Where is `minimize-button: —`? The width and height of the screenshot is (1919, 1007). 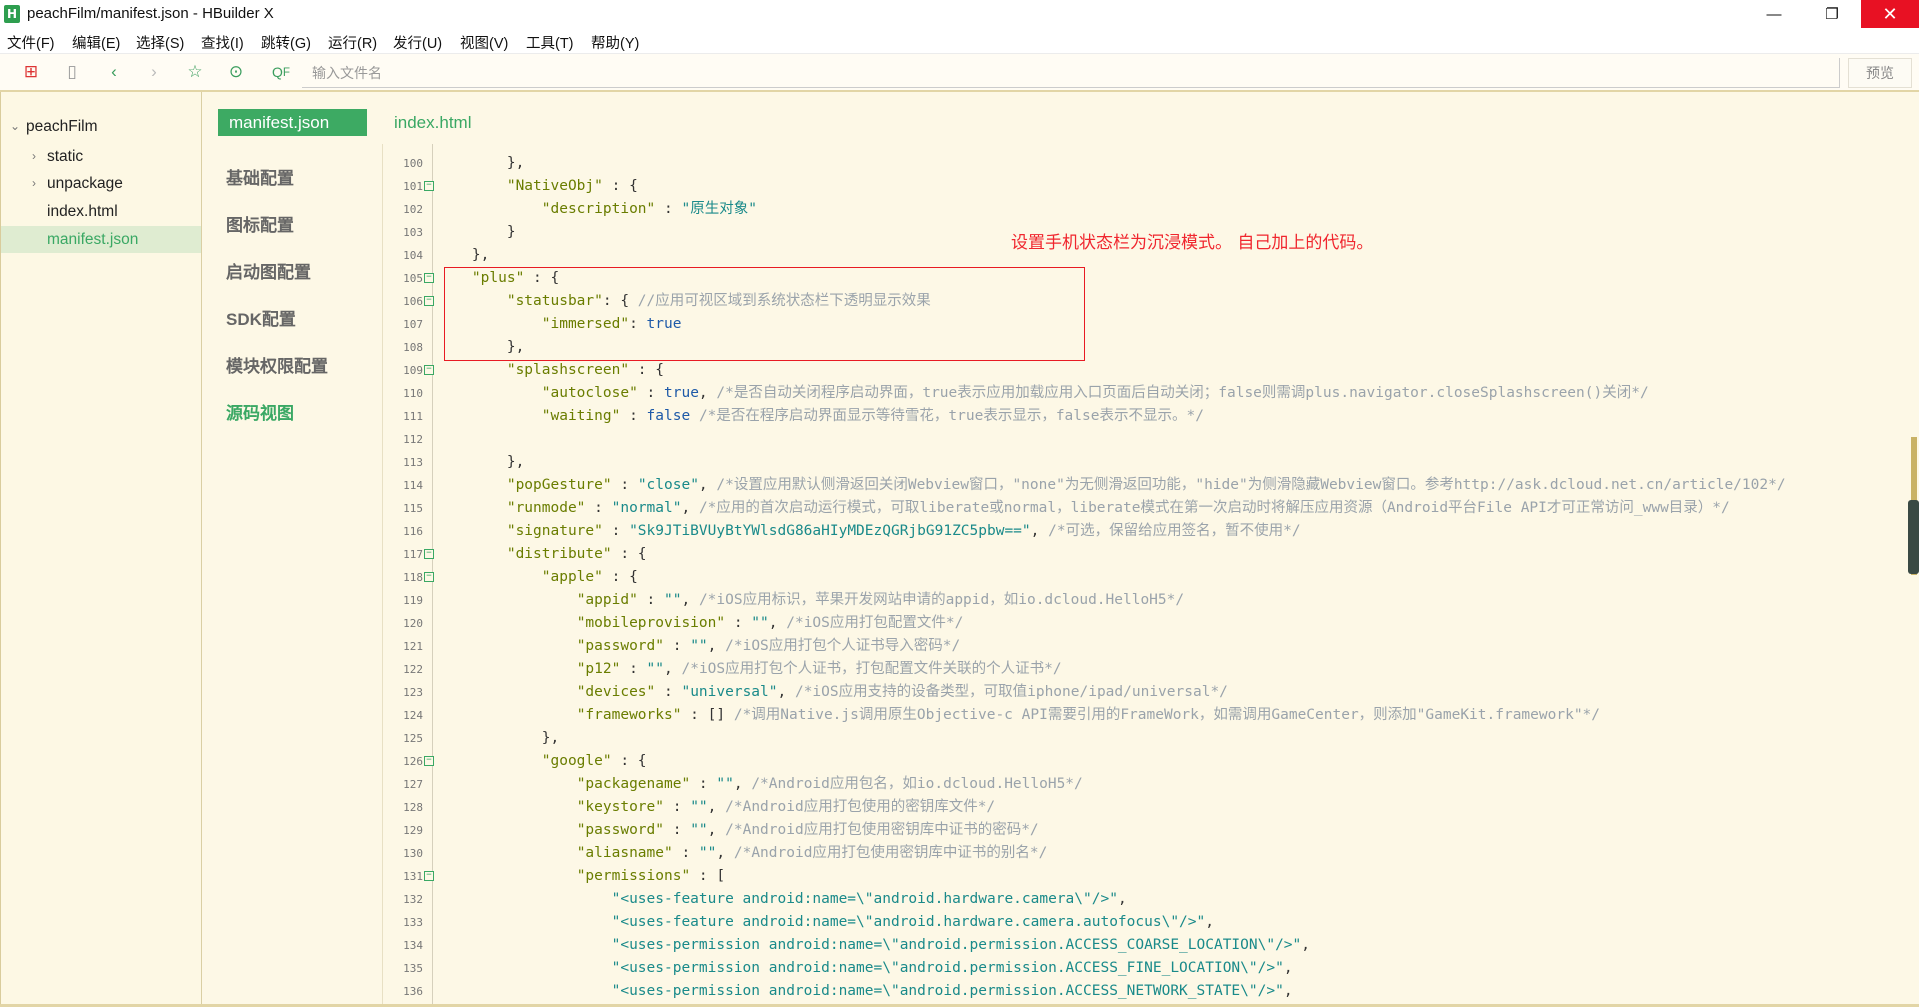 minimize-button: — is located at coordinates (1774, 14).